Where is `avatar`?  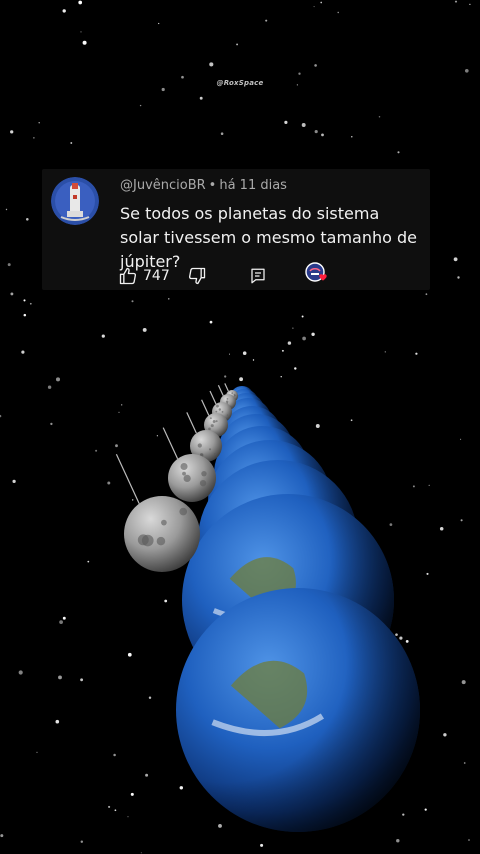 avatar is located at coordinates (75, 201).